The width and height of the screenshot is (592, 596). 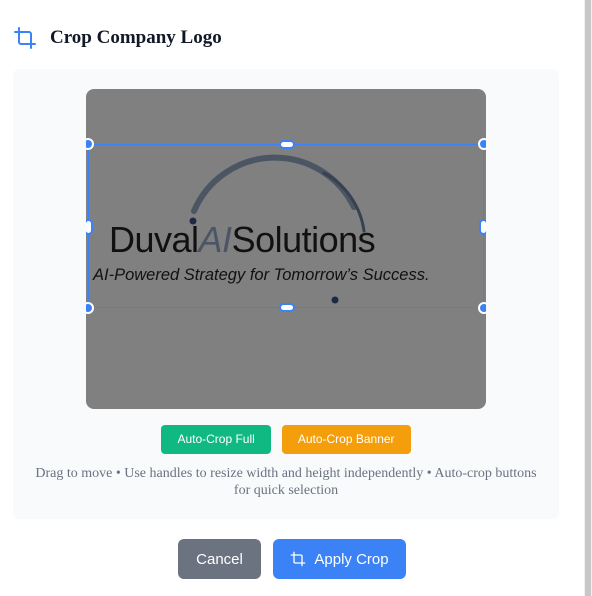 I want to click on resize-handle-top-right, so click(x=482, y=144).